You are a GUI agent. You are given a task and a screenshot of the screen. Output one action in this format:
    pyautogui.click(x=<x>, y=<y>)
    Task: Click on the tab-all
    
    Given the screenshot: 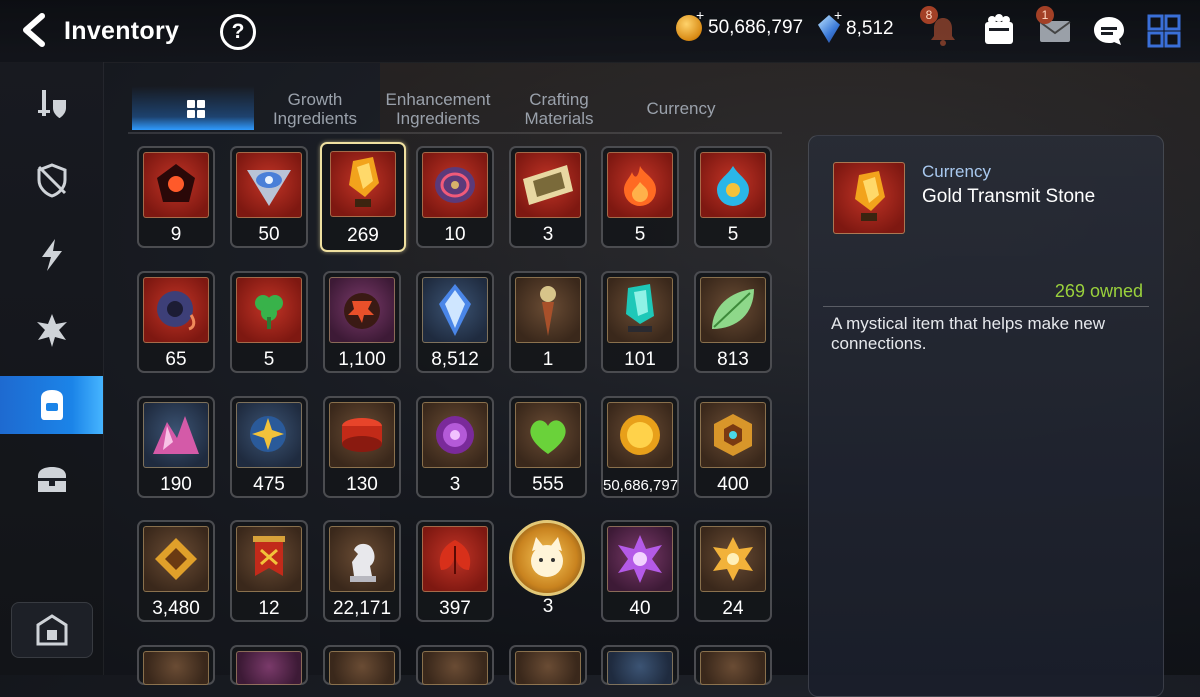 What is the action you would take?
    pyautogui.click(x=193, y=108)
    